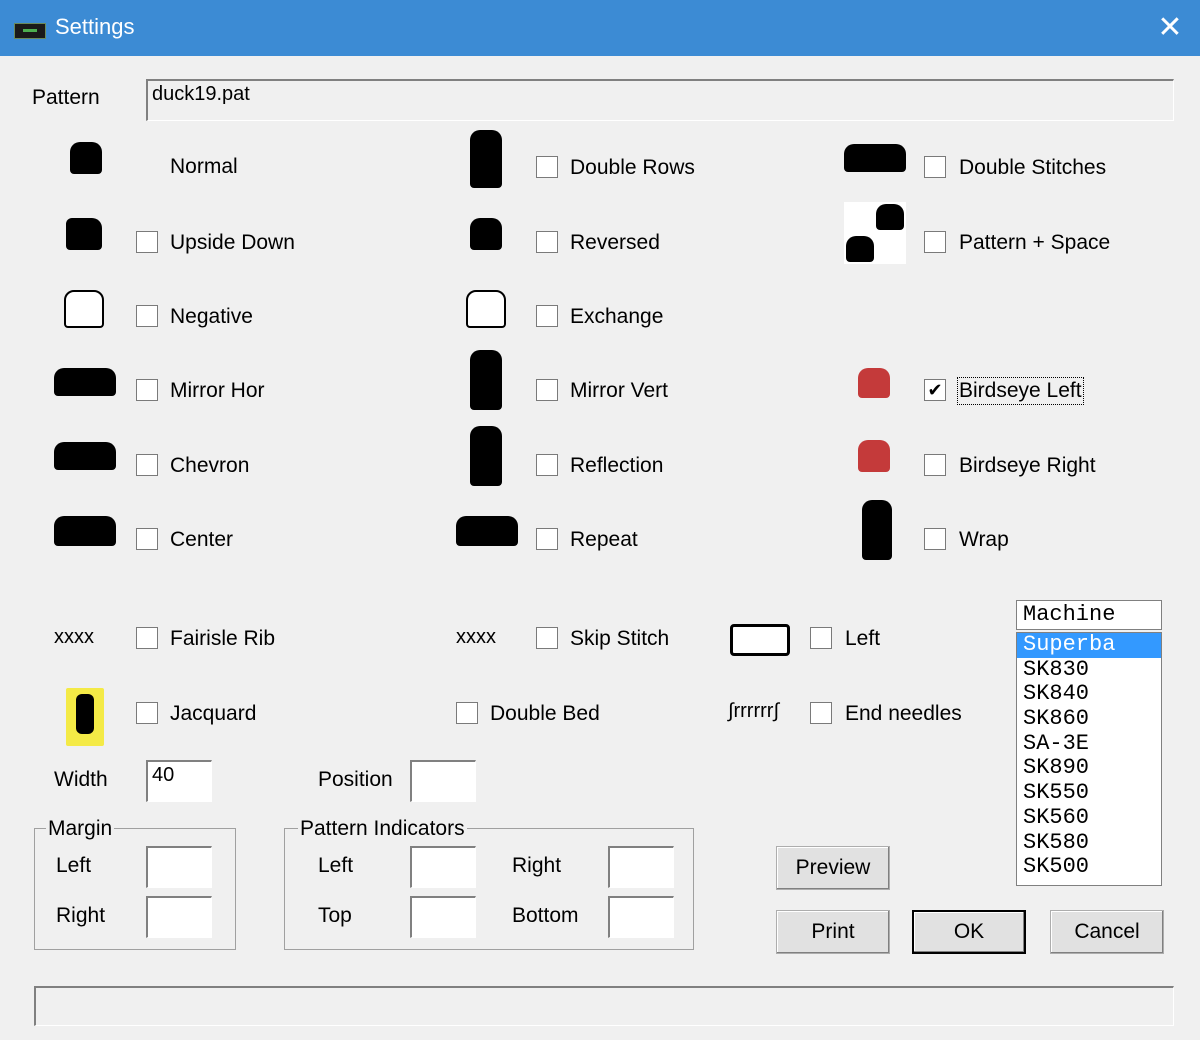  What do you see at coordinates (211, 316) in the screenshot?
I see `negative-label: Negative` at bounding box center [211, 316].